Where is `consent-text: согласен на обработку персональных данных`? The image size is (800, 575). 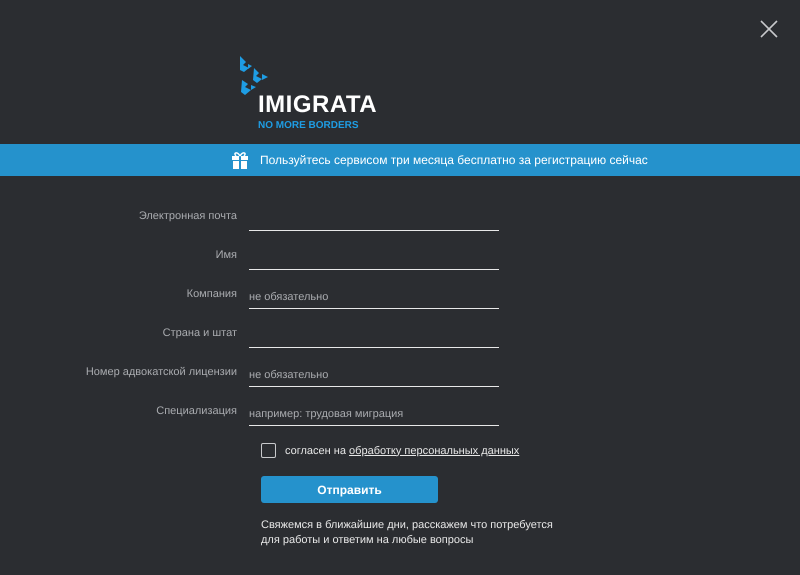 consent-text: согласен на обработку персональных данных is located at coordinates (402, 450).